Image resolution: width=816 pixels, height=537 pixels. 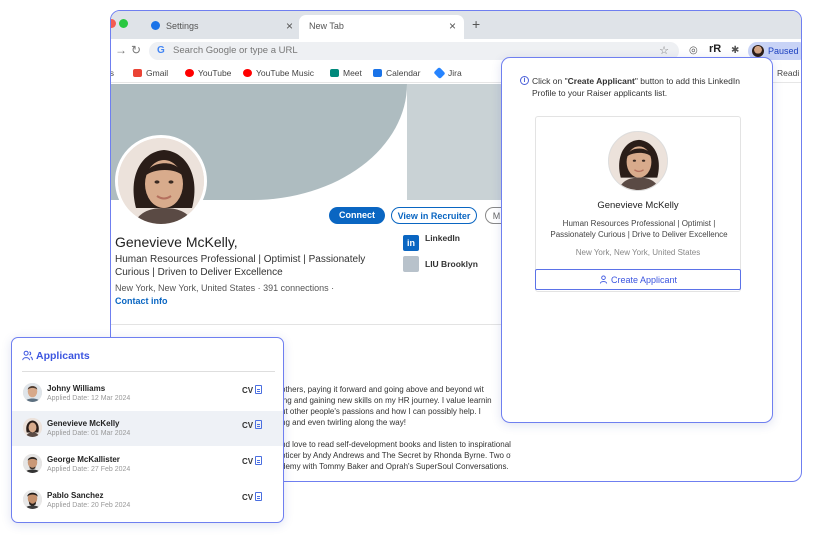 I want to click on connect-button: Connect, so click(x=357, y=215).